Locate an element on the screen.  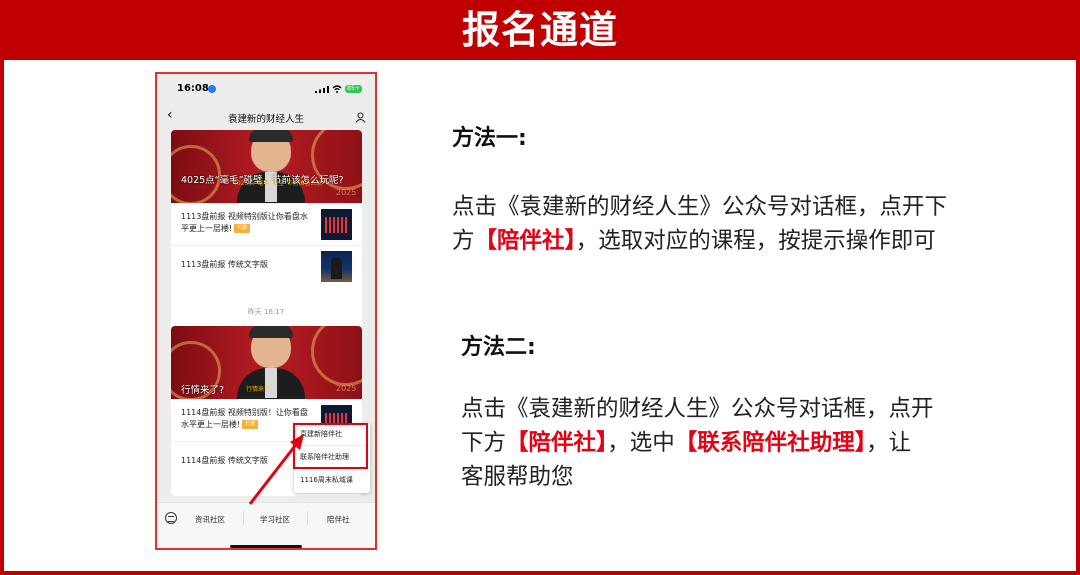
article-banner-2: 行情来了 行情来了? 2025 is located at coordinates (266, 362).